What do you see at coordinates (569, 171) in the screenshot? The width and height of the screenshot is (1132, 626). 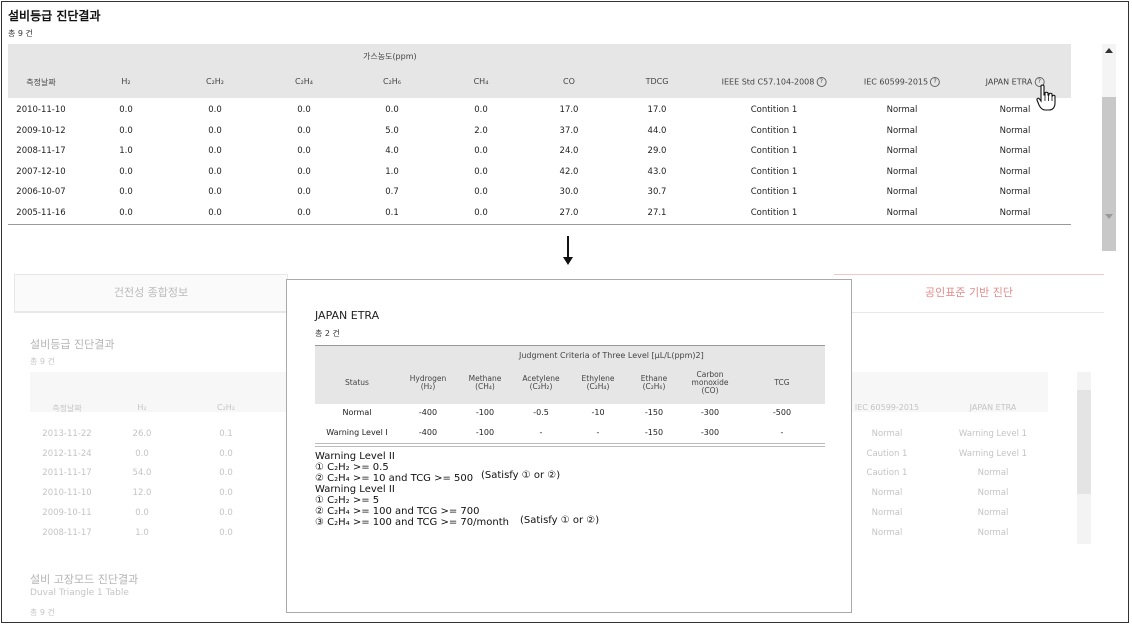 I see `table-cell: 42.0` at bounding box center [569, 171].